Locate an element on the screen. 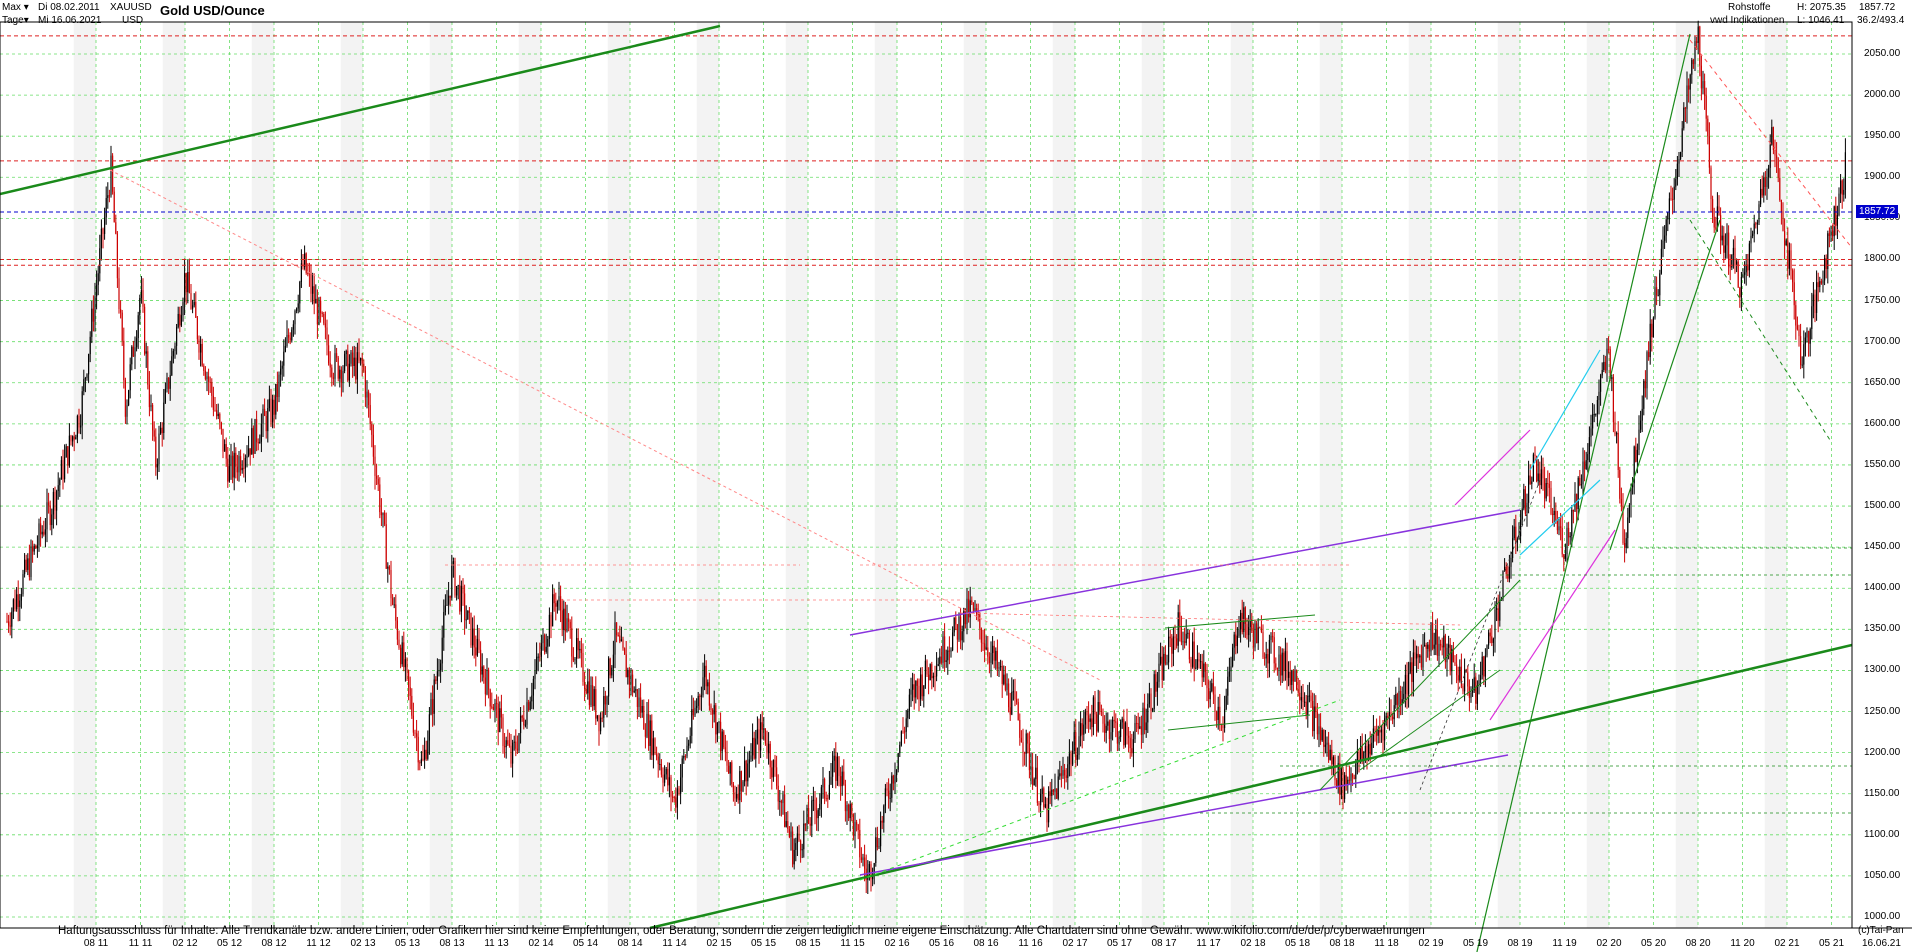 This screenshot has height=952, width=1912. x-tick-label: 11 15 is located at coordinates (852, 943).